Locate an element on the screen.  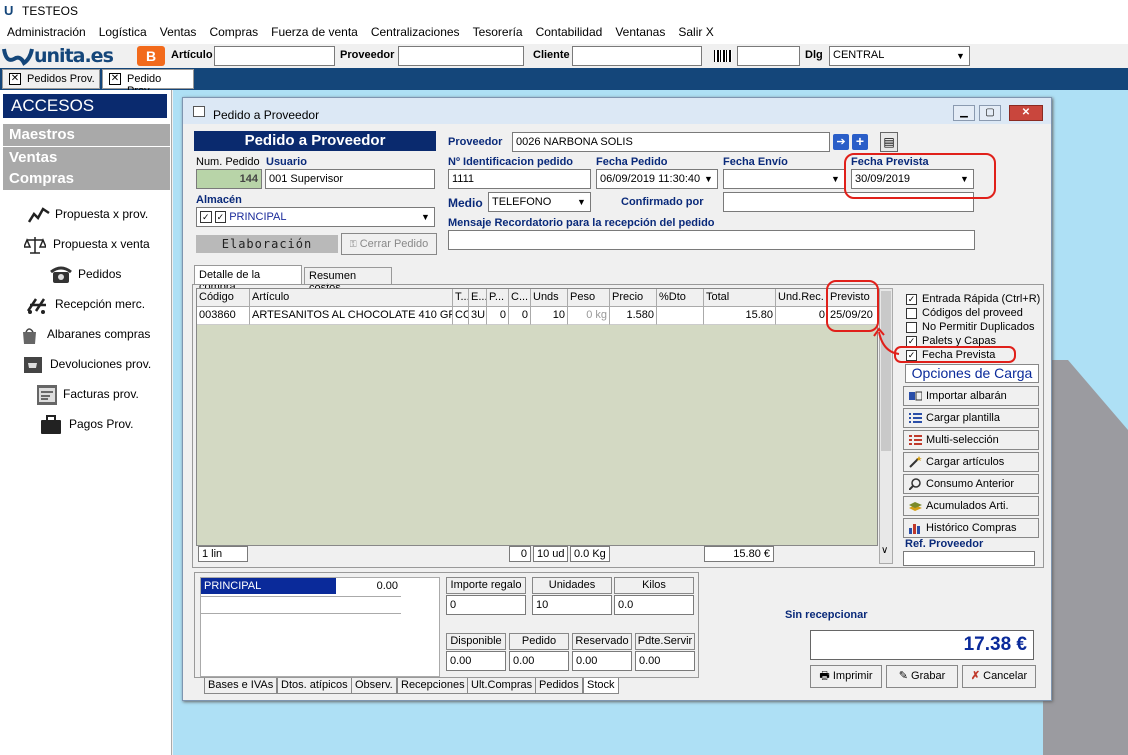
tab-pedidos: Pedidos is located at coordinates (559, 686).